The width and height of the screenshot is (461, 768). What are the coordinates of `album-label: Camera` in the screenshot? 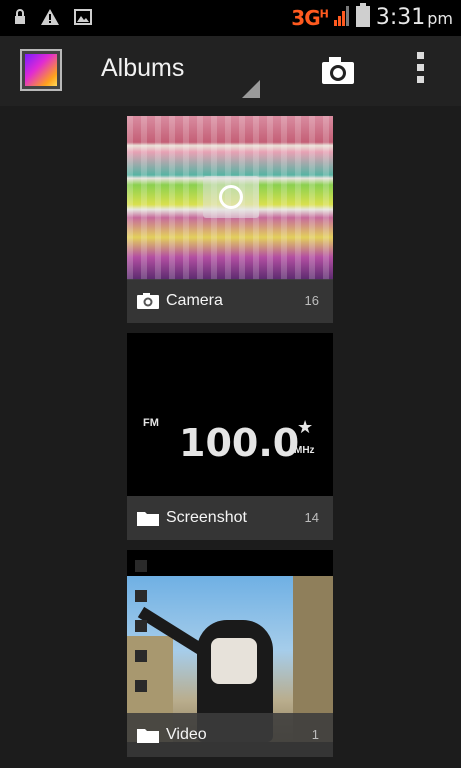 It's located at (194, 300).